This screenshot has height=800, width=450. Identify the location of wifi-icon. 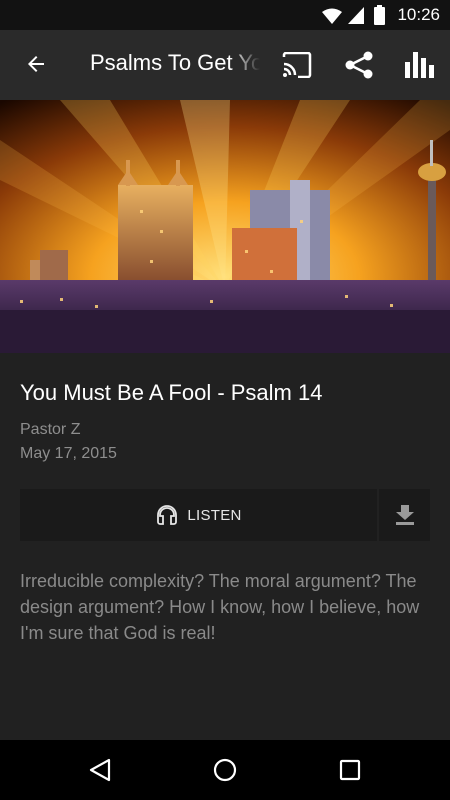
(332, 16).